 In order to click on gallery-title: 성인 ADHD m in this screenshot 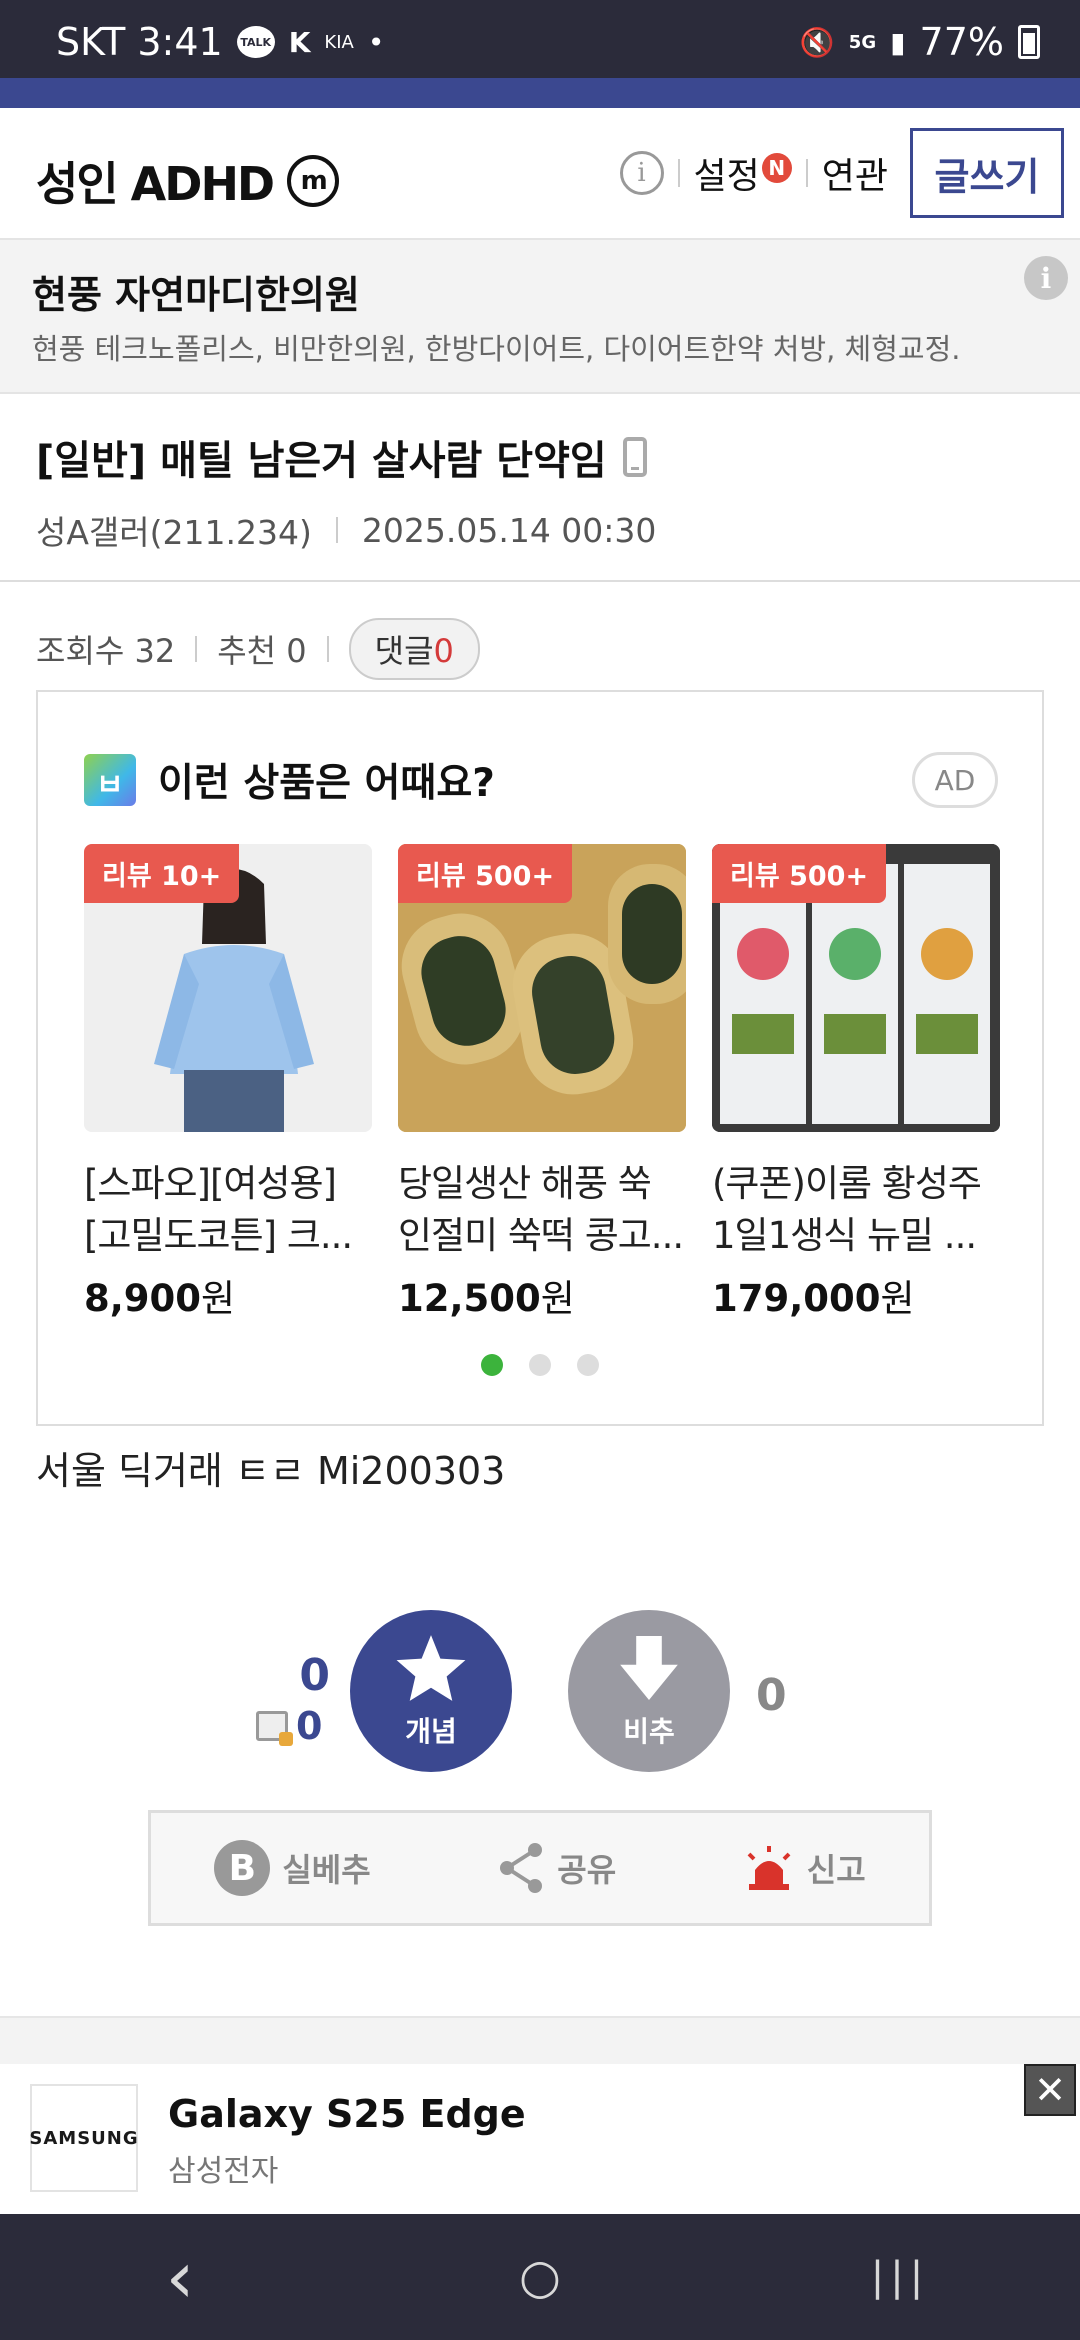, I will do `click(188, 181)`.